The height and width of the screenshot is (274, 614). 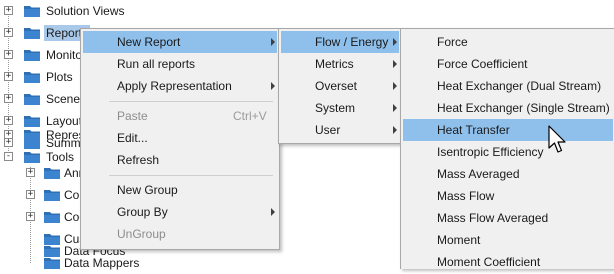 I want to click on menu-item-label: UnGroup, so click(x=141, y=234).